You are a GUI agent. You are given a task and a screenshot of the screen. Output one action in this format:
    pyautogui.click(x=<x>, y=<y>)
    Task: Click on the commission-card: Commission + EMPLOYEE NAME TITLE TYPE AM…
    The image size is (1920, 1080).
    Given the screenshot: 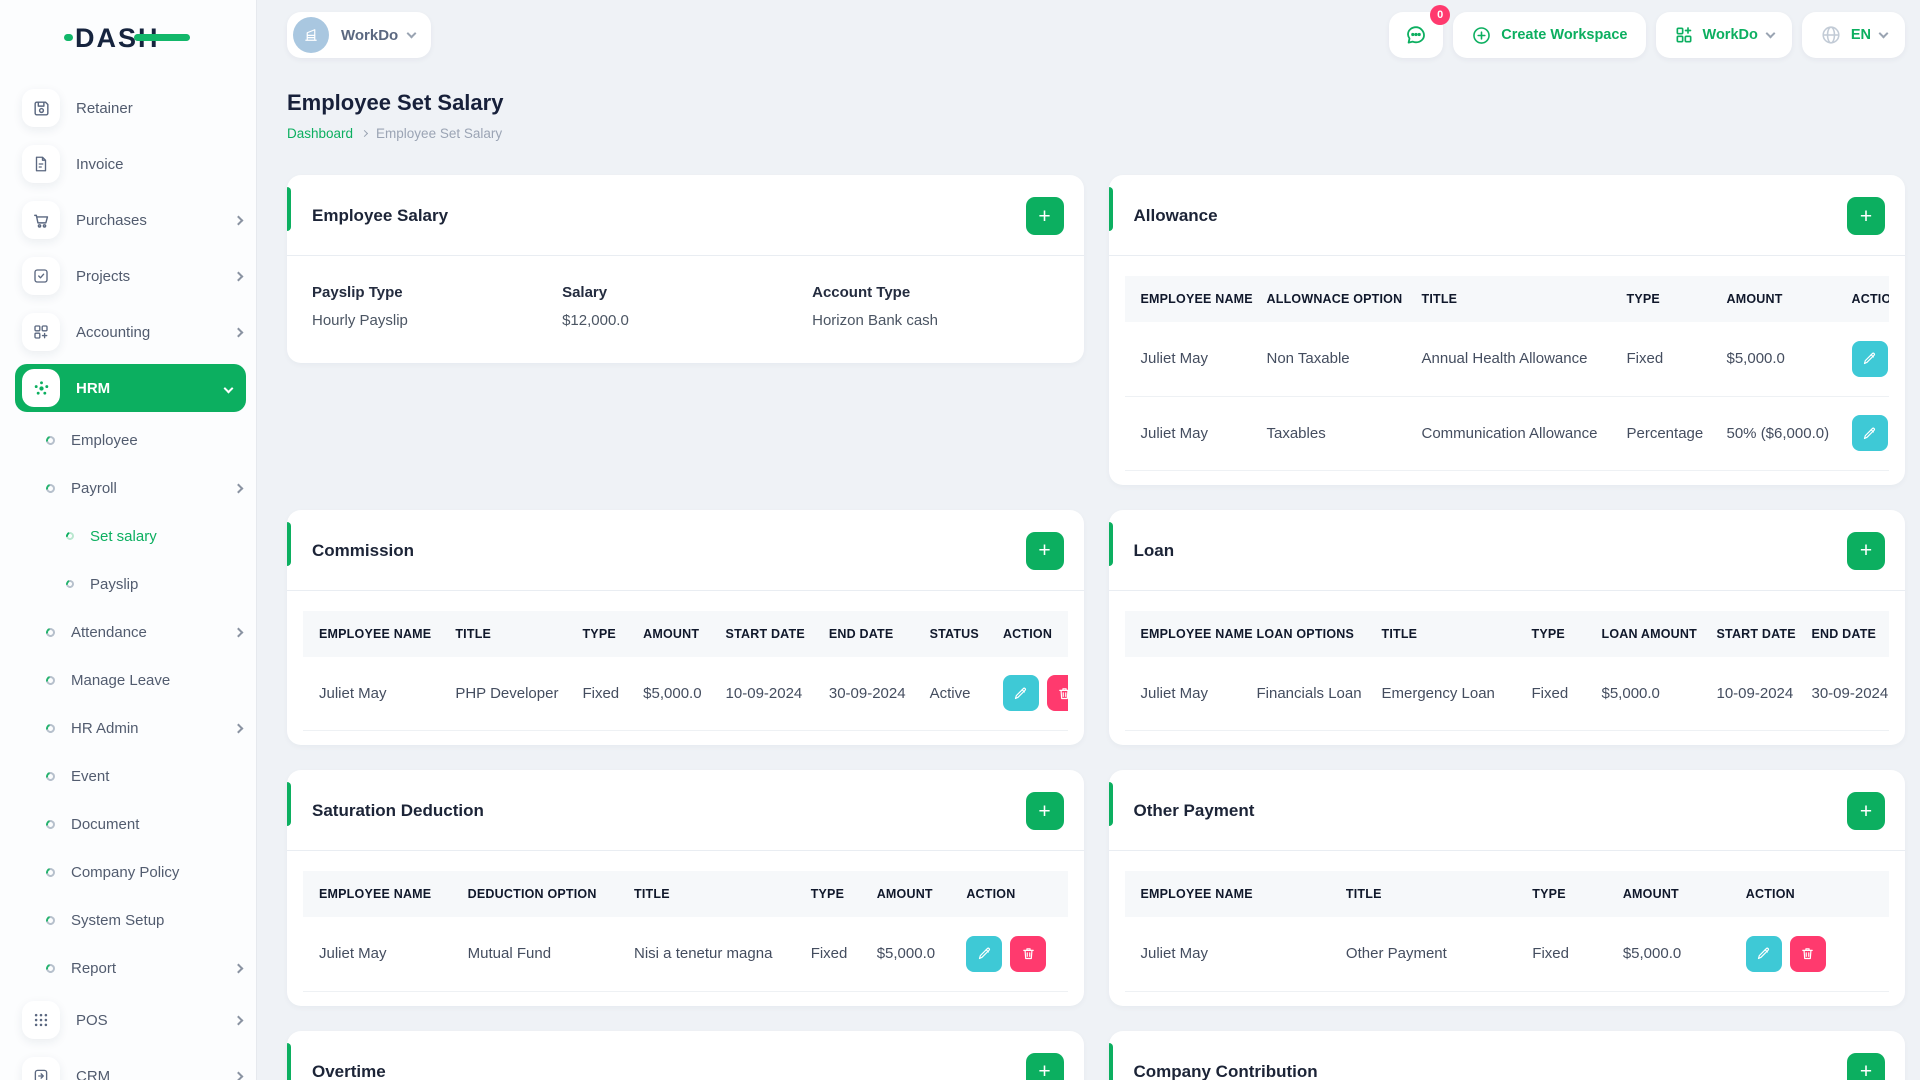 What is the action you would take?
    pyautogui.click(x=685, y=627)
    